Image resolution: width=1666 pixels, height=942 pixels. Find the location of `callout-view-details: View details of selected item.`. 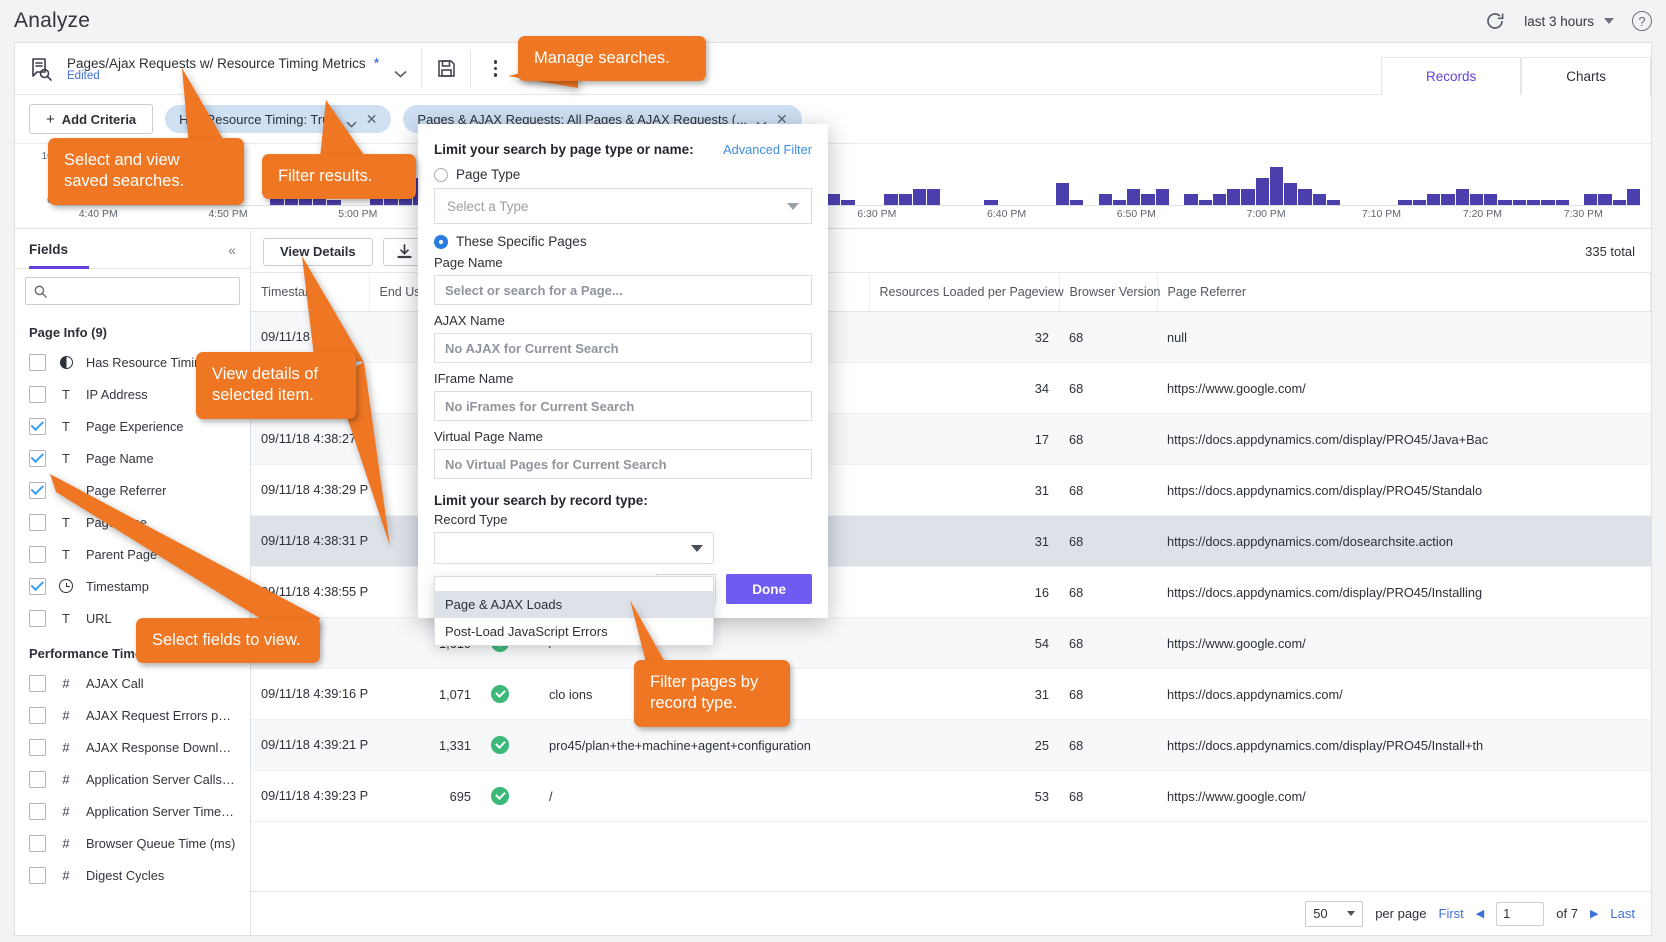

callout-view-details: View details of selected item. is located at coordinates (276, 385).